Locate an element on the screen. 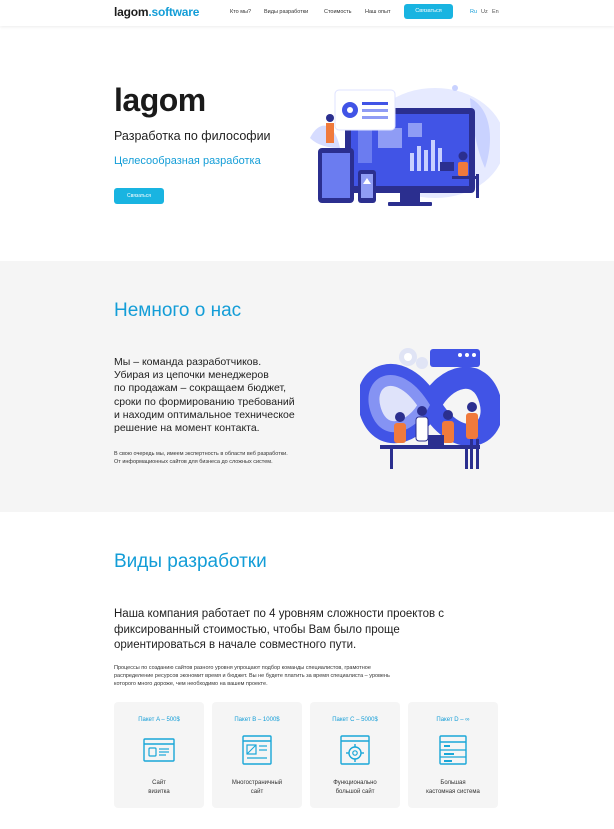 The width and height of the screenshot is (614, 829). package-label-line: Сайт is located at coordinates (159, 783).